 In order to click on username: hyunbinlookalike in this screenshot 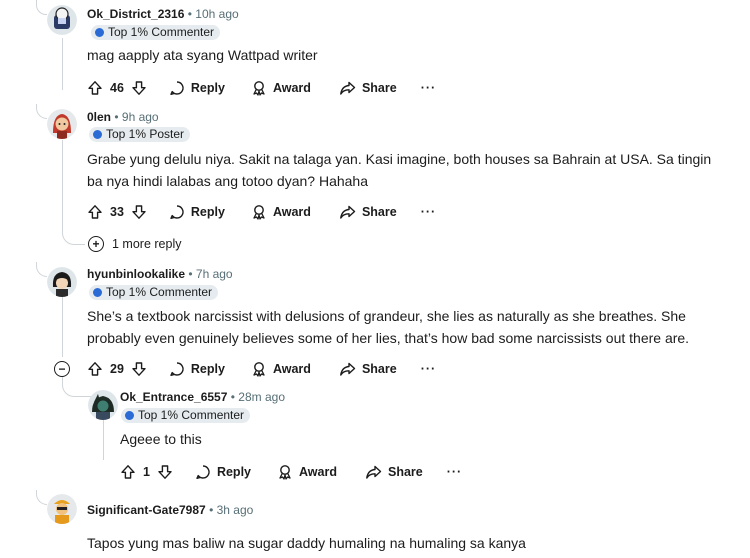, I will do `click(136, 274)`.